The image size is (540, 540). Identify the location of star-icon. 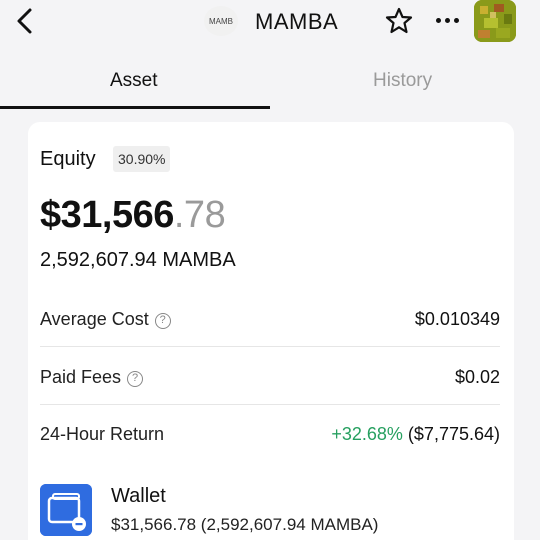
(399, 20).